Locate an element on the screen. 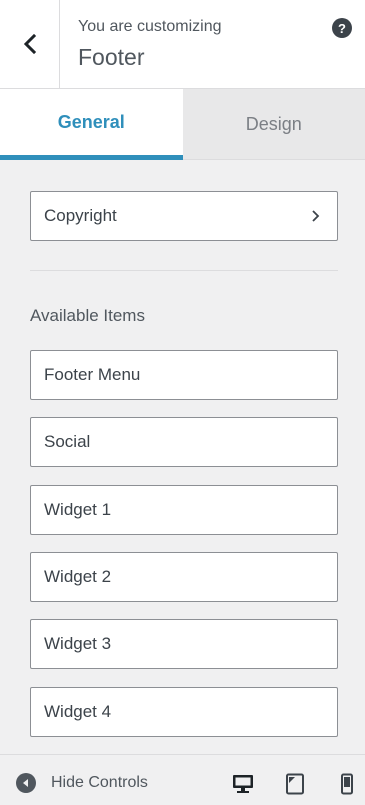 Image resolution: width=365 pixels, height=805 pixels. available-item: Widget 2 is located at coordinates (184, 577).